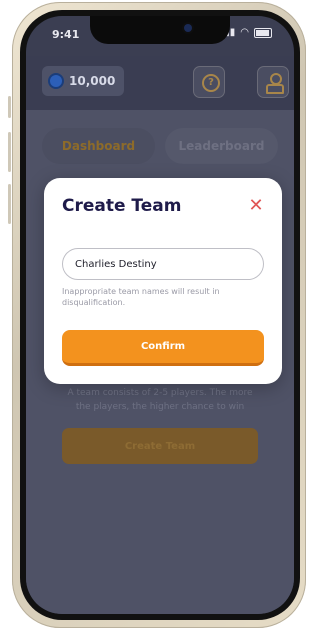  Describe the element at coordinates (263, 32) in the screenshot. I see `battery-icon` at that location.